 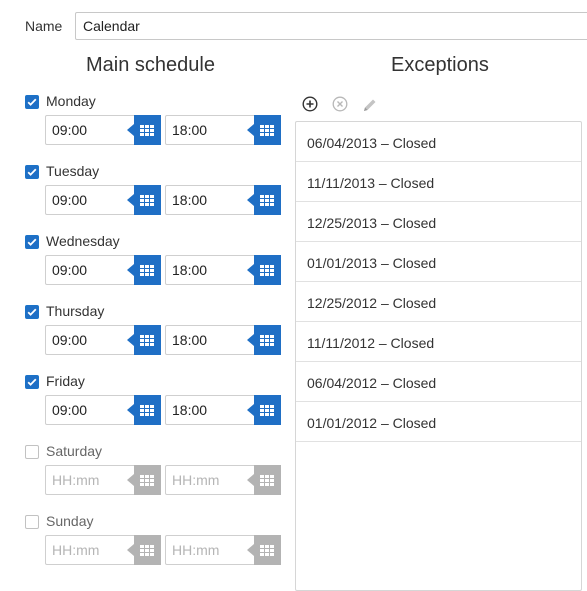 What do you see at coordinates (103, 340) in the screenshot?
I see `thursday-start-time` at bounding box center [103, 340].